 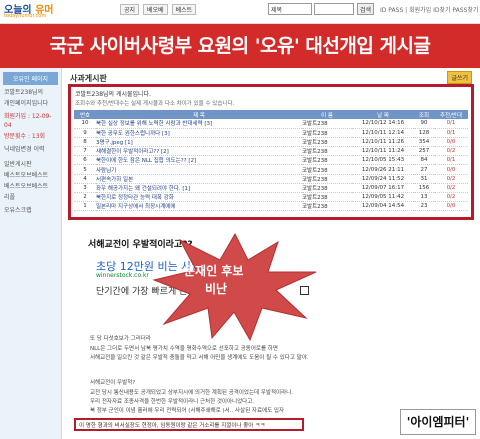 What do you see at coordinates (85, 133) in the screenshot?
I see `row-number: 9` at bounding box center [85, 133].